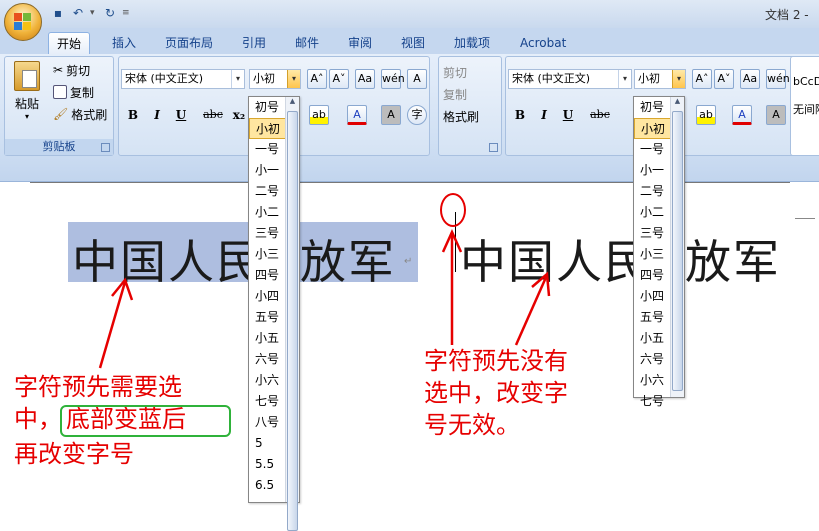  I want to click on tab-mailings: 邮件, so click(307, 43).